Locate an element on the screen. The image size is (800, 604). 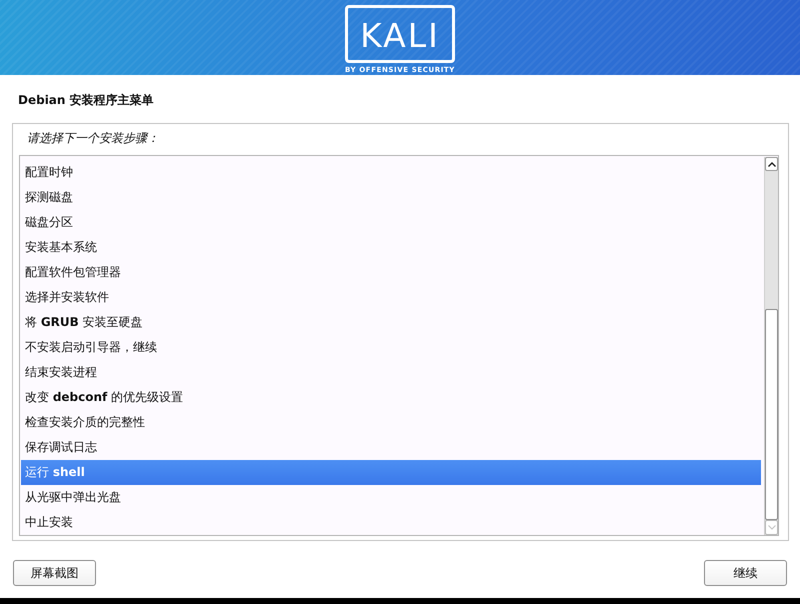
dialog-button: 继续 is located at coordinates (745, 573).